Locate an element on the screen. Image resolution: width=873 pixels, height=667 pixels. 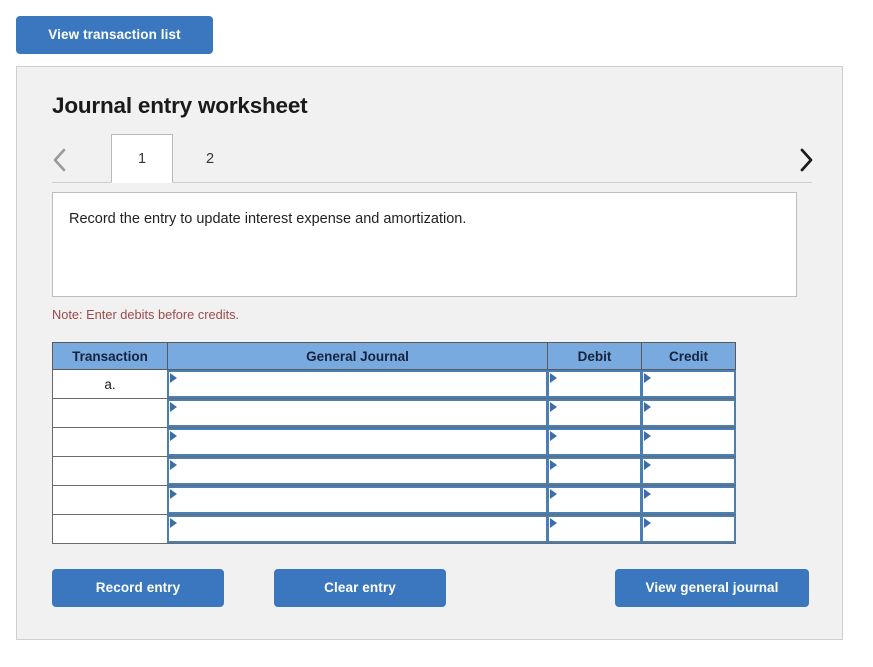
page-title: Journal entry worksheet is located at coordinates (180, 105).